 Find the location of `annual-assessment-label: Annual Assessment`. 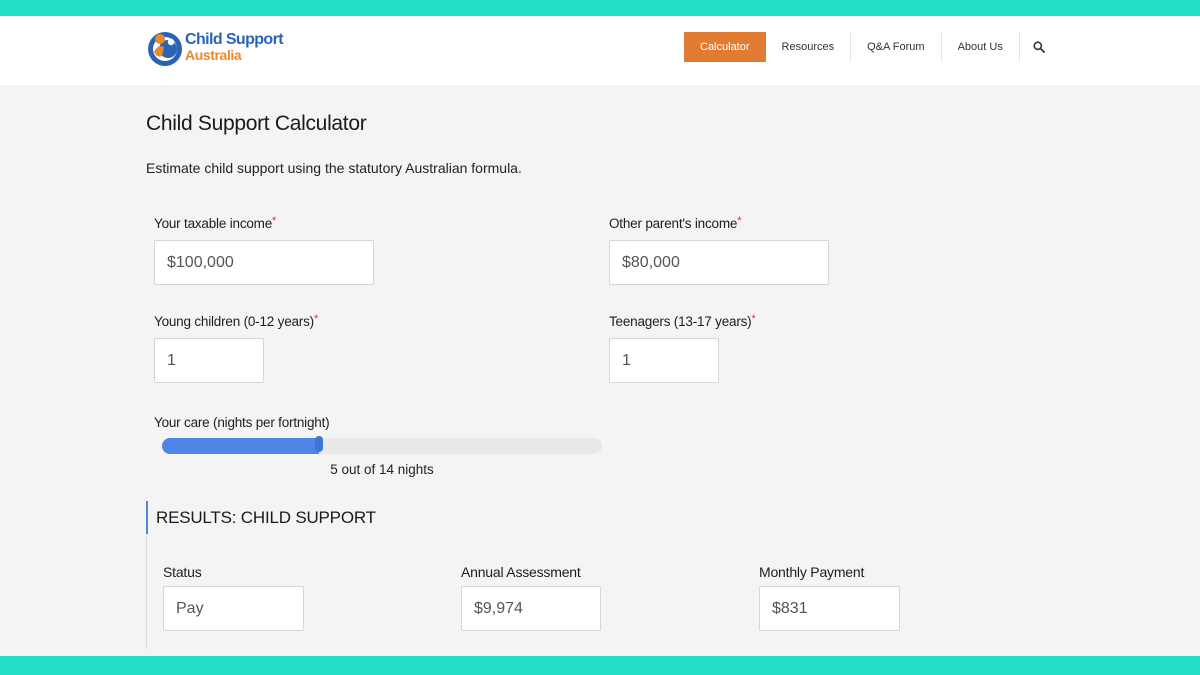

annual-assessment-label: Annual Assessment is located at coordinates (521, 572).